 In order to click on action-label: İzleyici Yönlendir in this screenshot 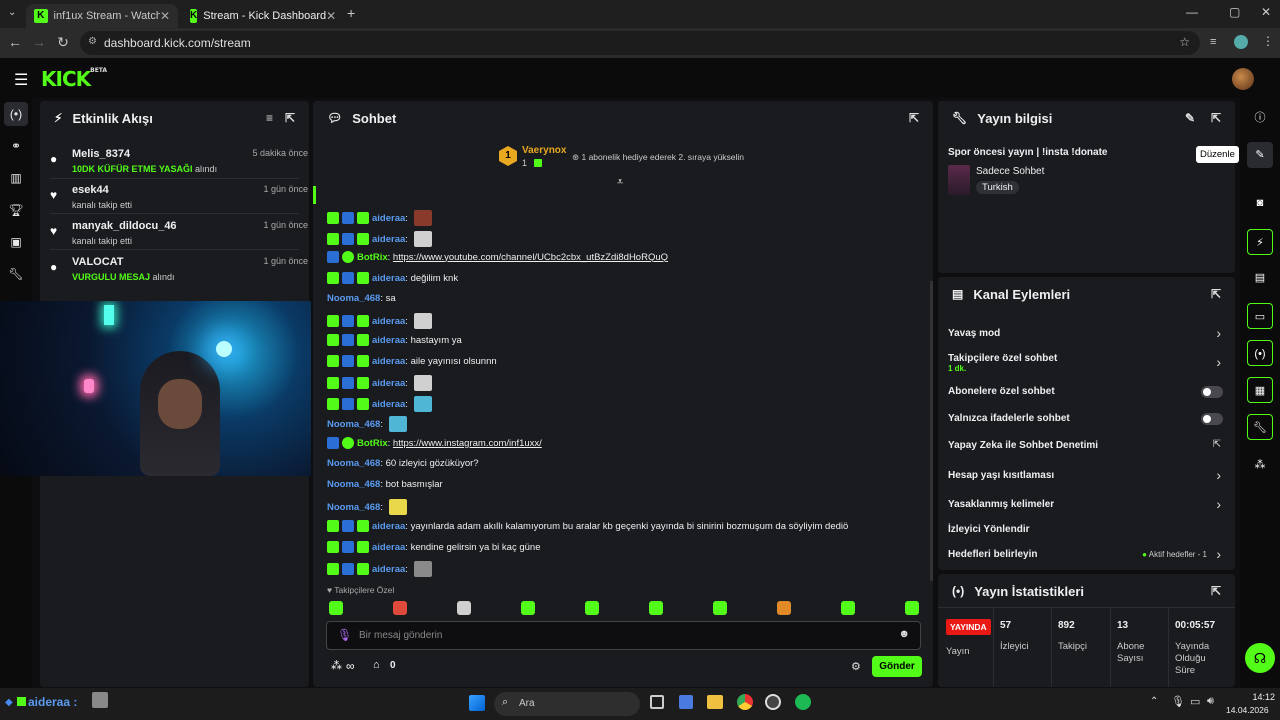, I will do `click(989, 529)`.